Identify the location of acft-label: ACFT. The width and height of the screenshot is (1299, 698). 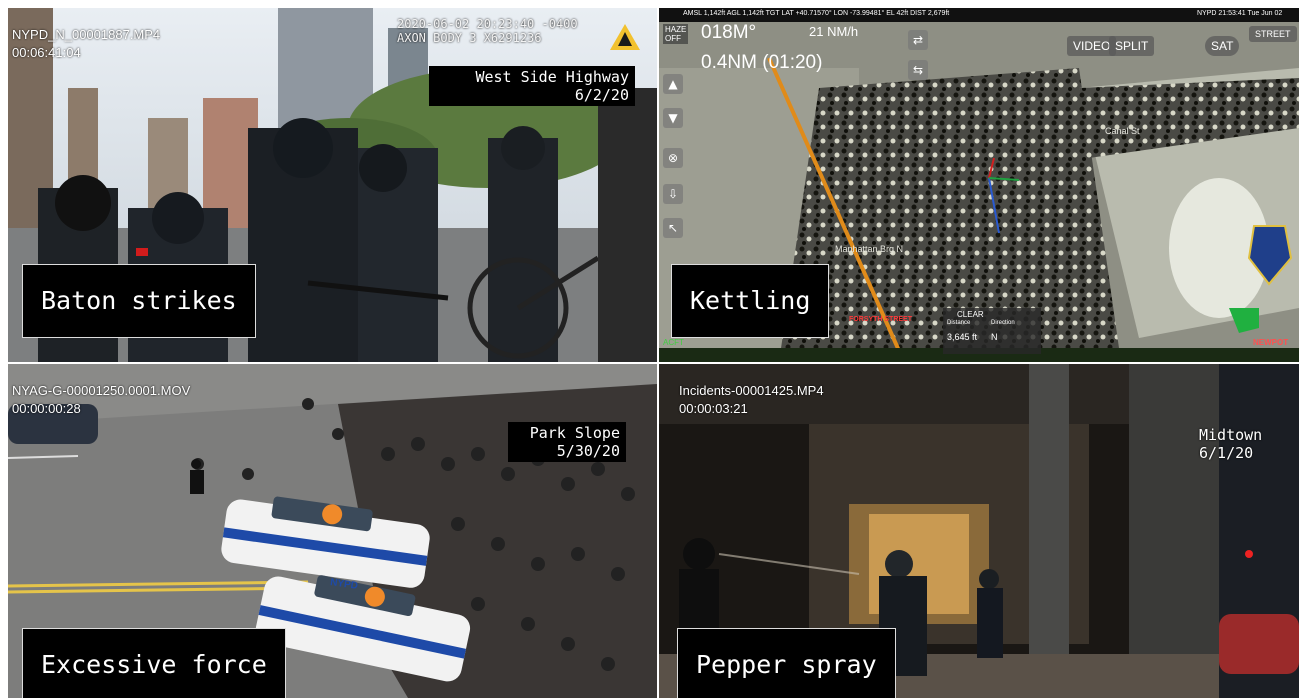
(673, 342).